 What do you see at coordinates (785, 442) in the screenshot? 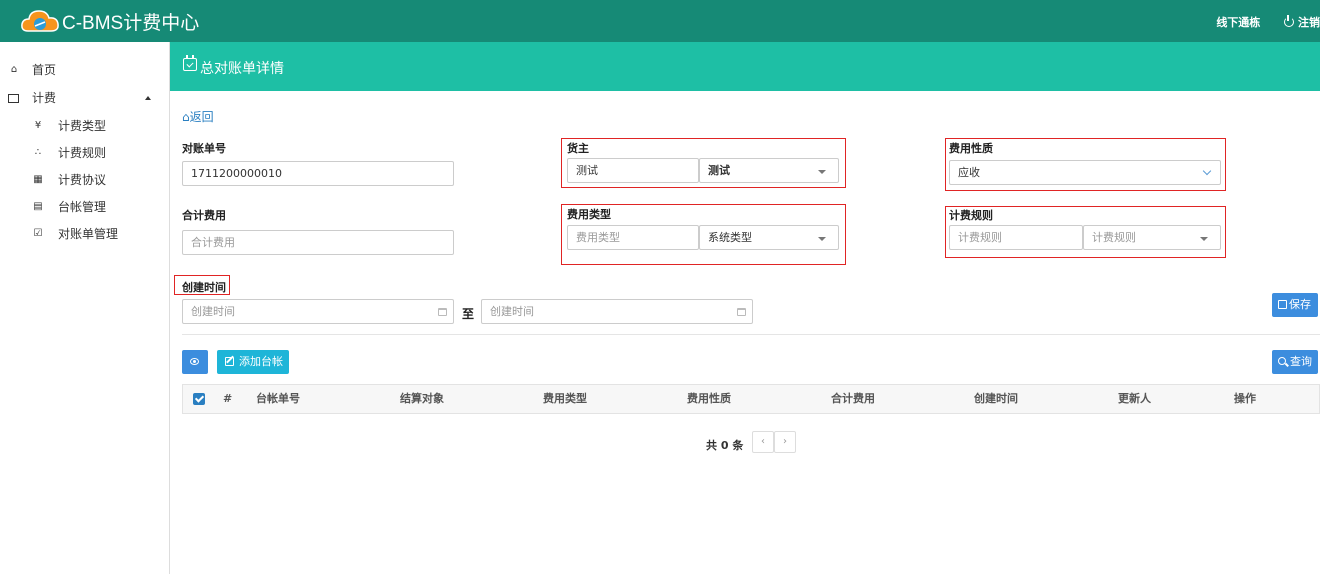
I see `next-page-button: ›` at bounding box center [785, 442].